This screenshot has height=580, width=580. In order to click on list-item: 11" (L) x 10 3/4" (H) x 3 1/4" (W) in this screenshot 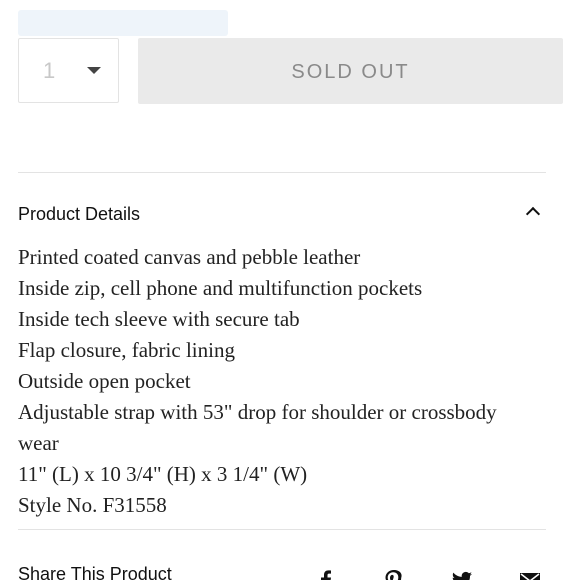, I will do `click(163, 474)`.